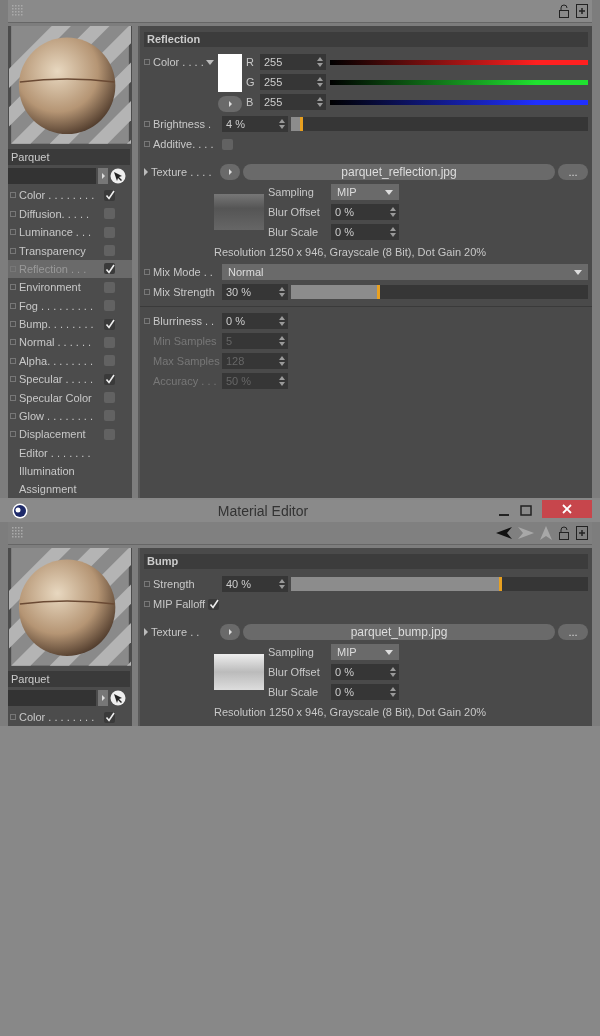  Describe the element at coordinates (184, 321) in the screenshot. I see `param-label: Blurriness . .` at that location.